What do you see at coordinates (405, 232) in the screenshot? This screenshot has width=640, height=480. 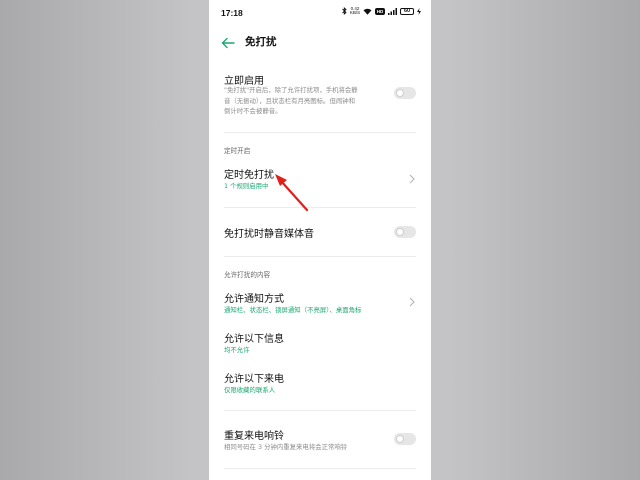 I see `mute-media-toggle` at bounding box center [405, 232].